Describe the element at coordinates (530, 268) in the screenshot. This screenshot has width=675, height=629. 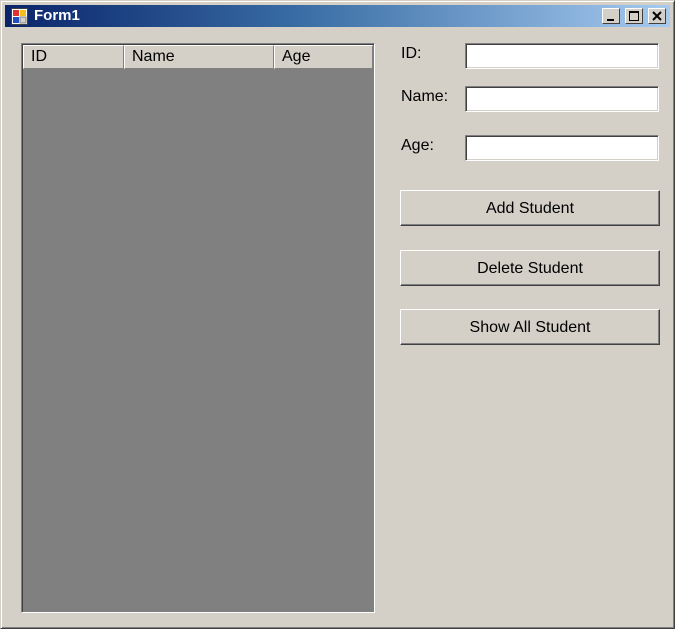
I see `delete-student-button: Delete Student` at that location.